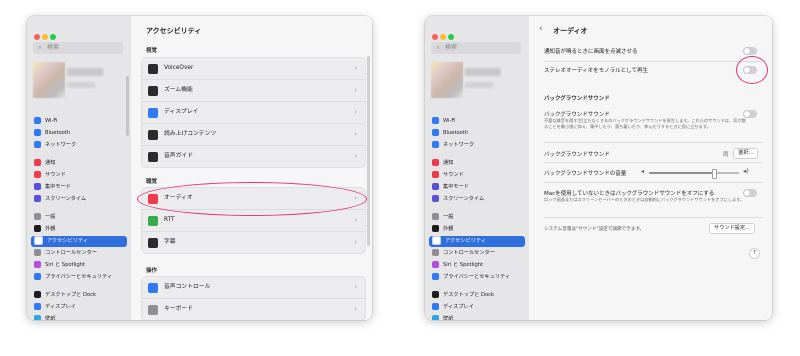 Image resolution: width=800 pixels, height=356 pixels. I want to click on search-placeholder: 検索, so click(451, 47).